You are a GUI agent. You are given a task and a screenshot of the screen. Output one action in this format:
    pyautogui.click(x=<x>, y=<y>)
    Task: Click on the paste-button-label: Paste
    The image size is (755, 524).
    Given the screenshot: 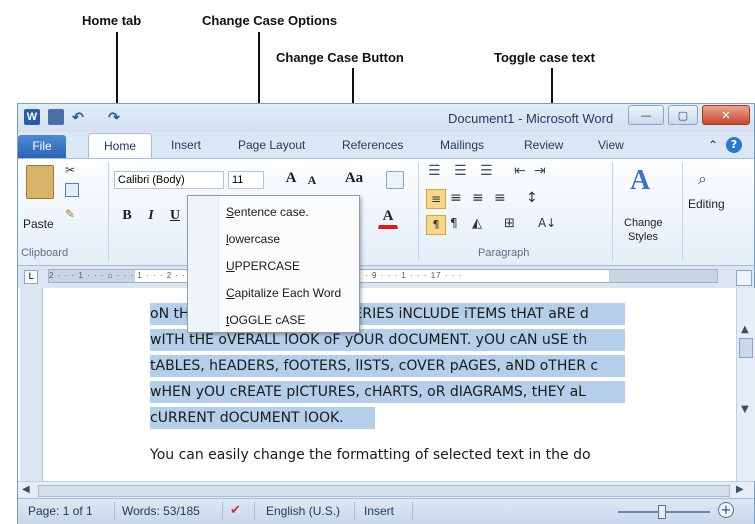 What is the action you would take?
    pyautogui.click(x=38, y=224)
    